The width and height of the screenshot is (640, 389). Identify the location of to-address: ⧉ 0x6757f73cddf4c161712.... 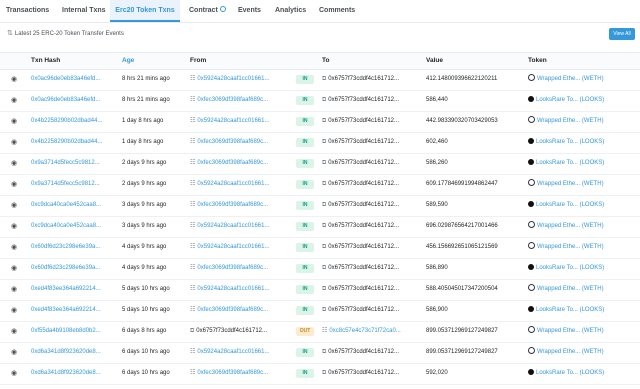
(367, 310).